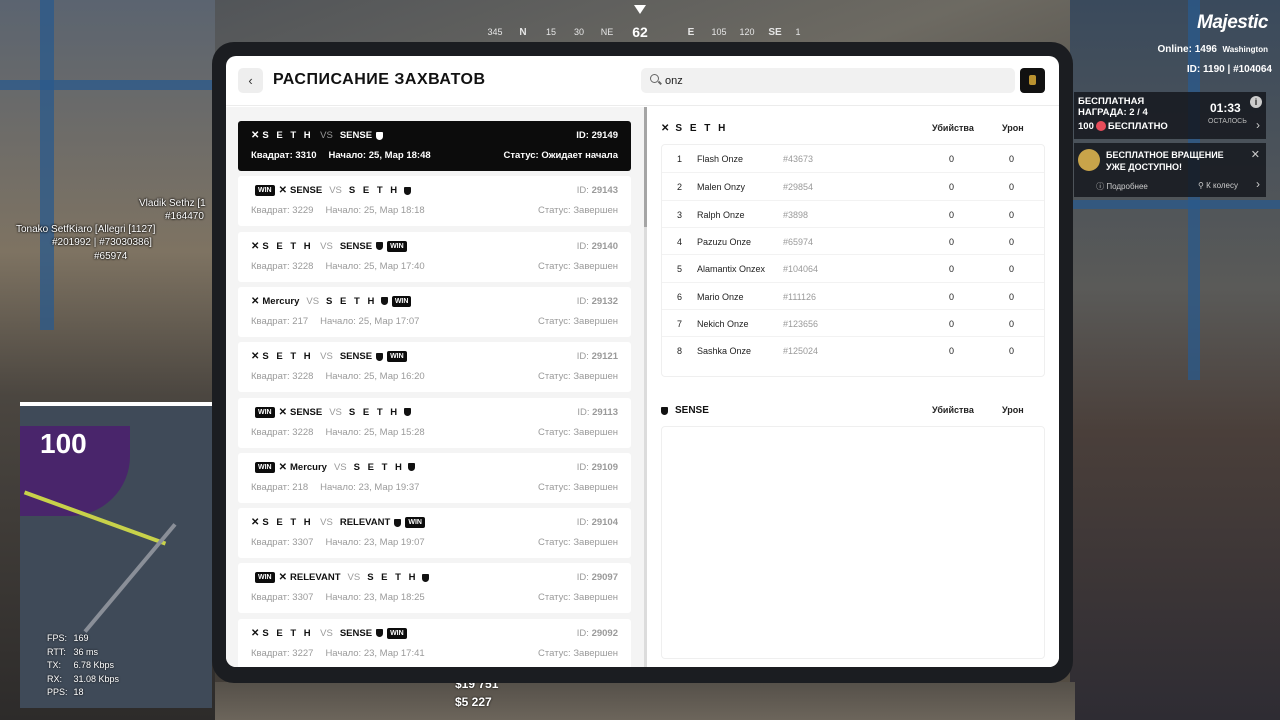 The height and width of the screenshot is (720, 1280). Describe the element at coordinates (645, 167) in the screenshot. I see `scrollbar-thumb` at that location.